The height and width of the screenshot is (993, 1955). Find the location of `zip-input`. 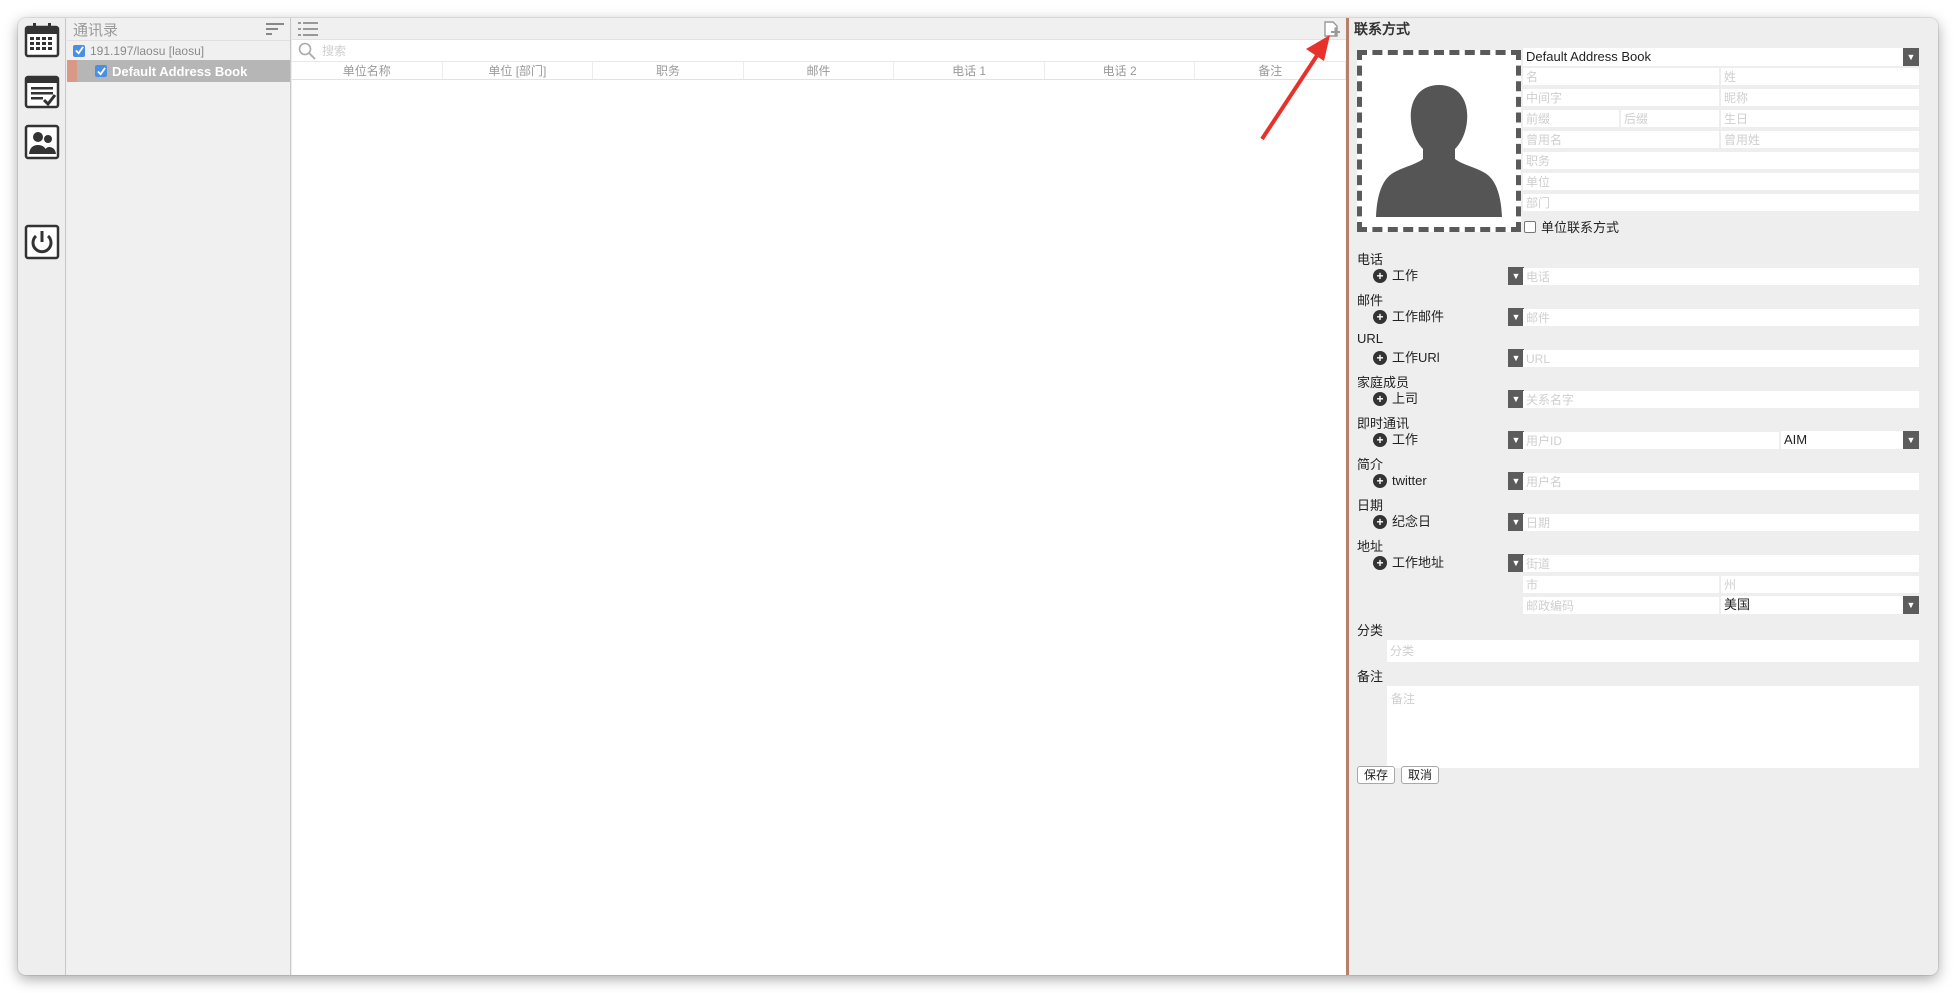

zip-input is located at coordinates (1621, 605).